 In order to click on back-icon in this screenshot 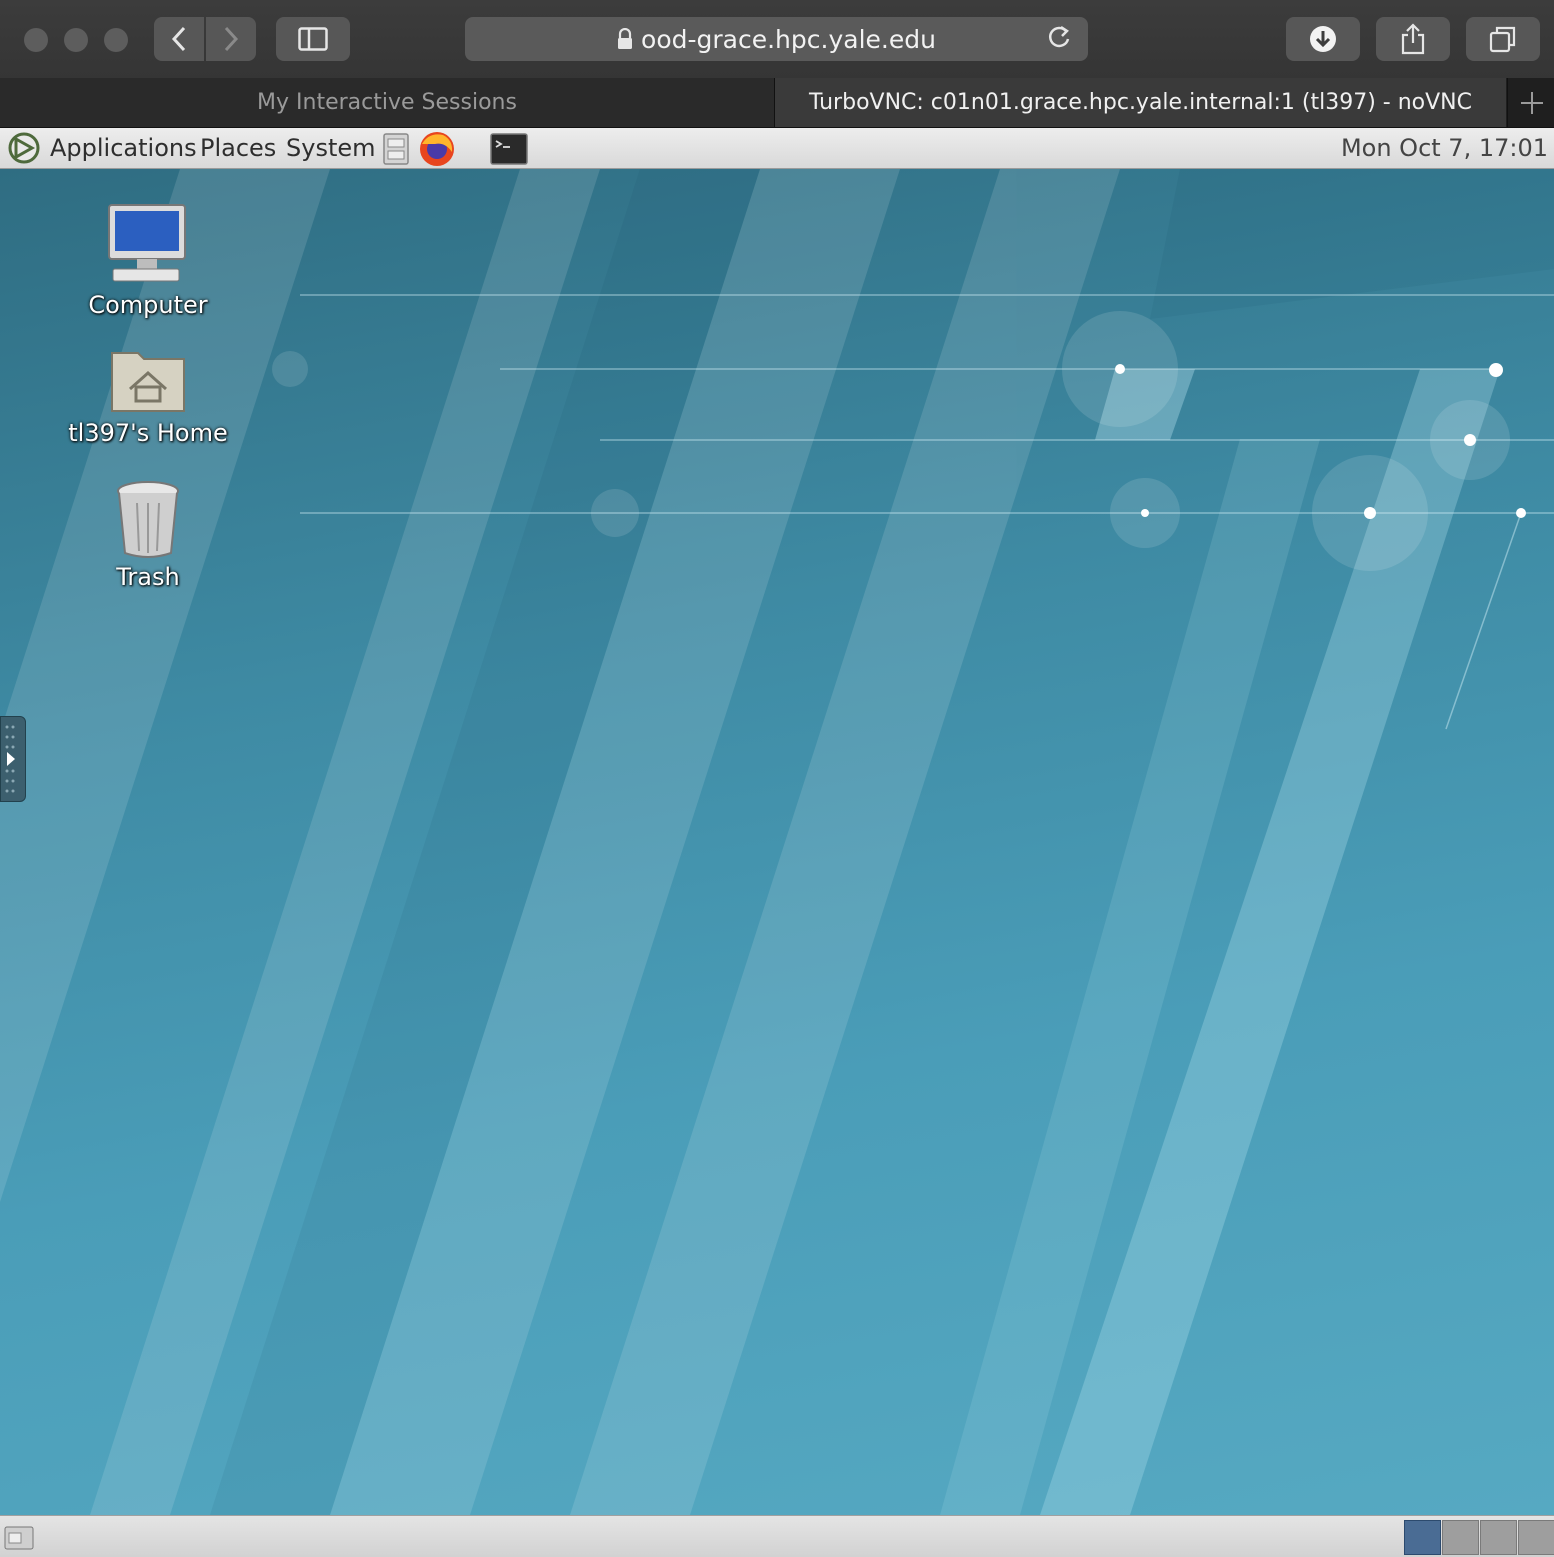, I will do `click(178, 39)`.